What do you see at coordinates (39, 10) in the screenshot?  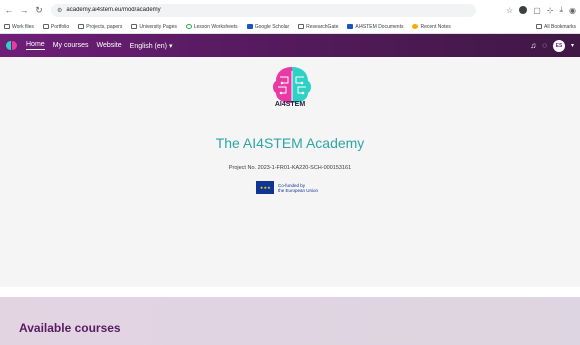 I see `reload-icon: ↻` at bounding box center [39, 10].